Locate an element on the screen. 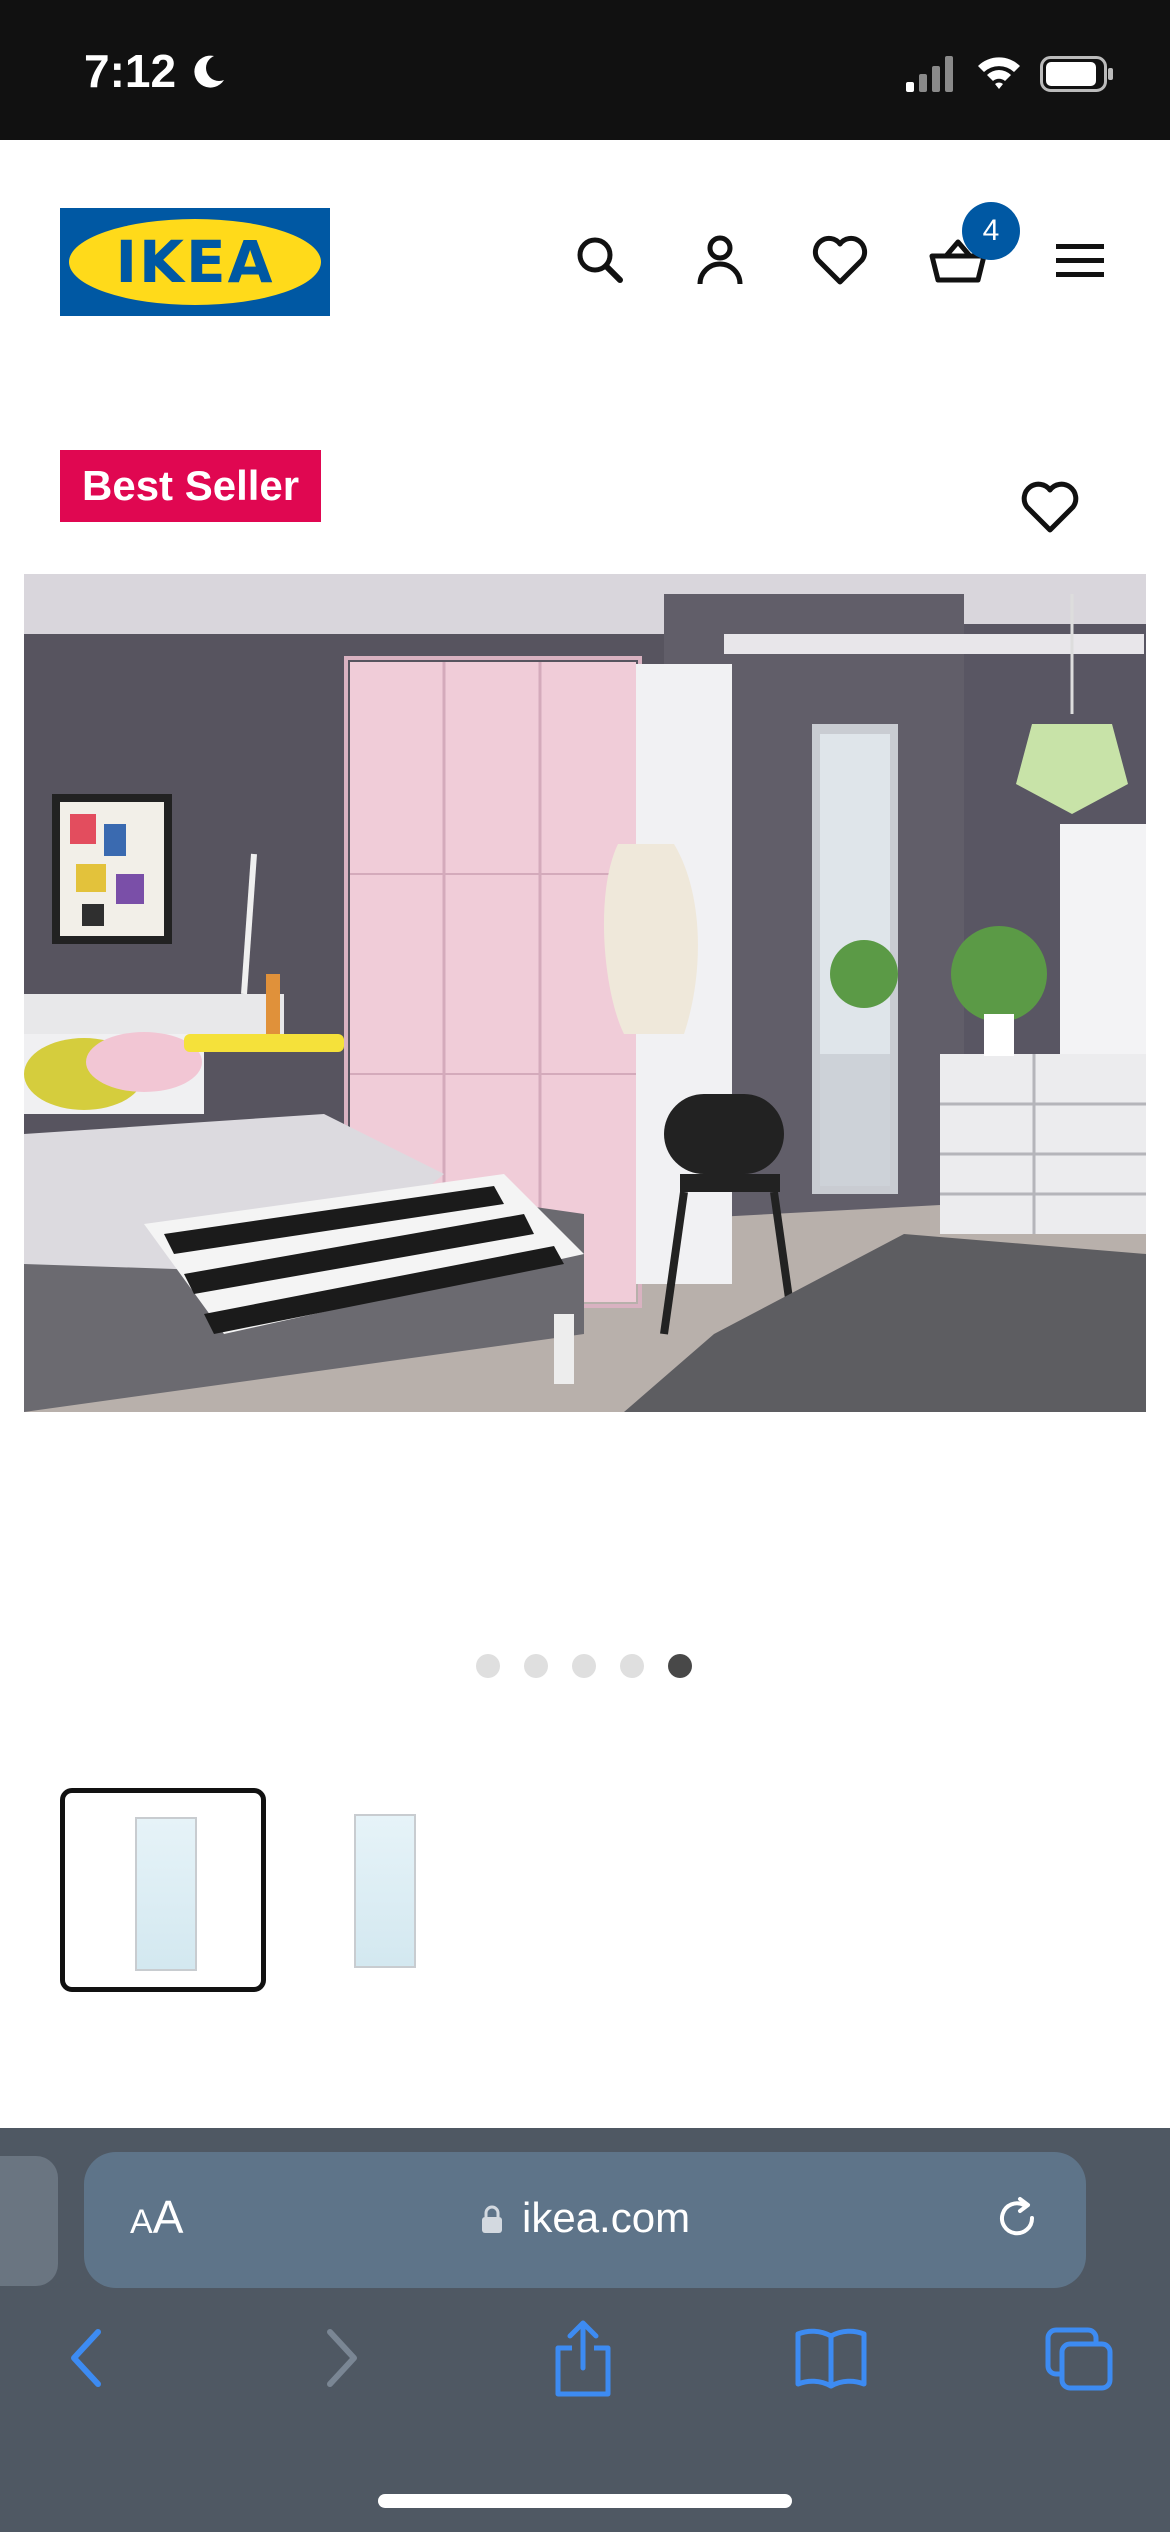 The width and height of the screenshot is (1170, 2532). mirror-thumbnail-angle is located at coordinates (390, 1890).